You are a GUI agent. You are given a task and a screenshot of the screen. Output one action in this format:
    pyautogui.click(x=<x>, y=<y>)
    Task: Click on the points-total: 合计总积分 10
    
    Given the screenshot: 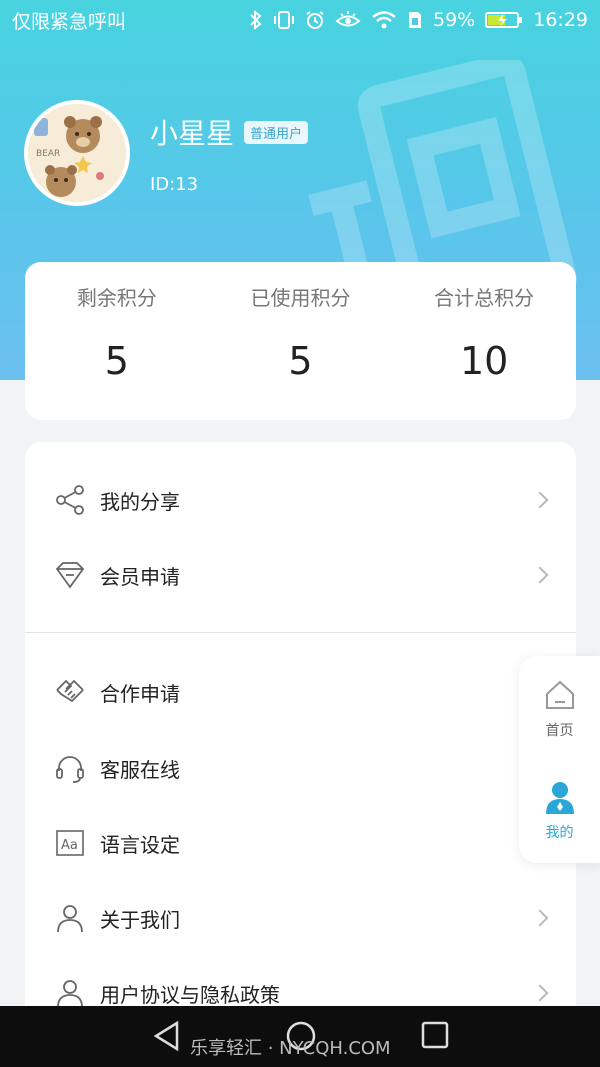 What is the action you would take?
    pyautogui.click(x=484, y=341)
    